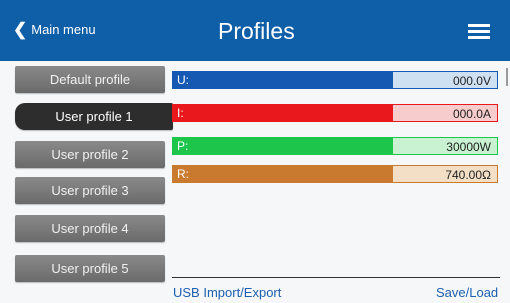  I want to click on power-row: P: 30000W, so click(335, 146).